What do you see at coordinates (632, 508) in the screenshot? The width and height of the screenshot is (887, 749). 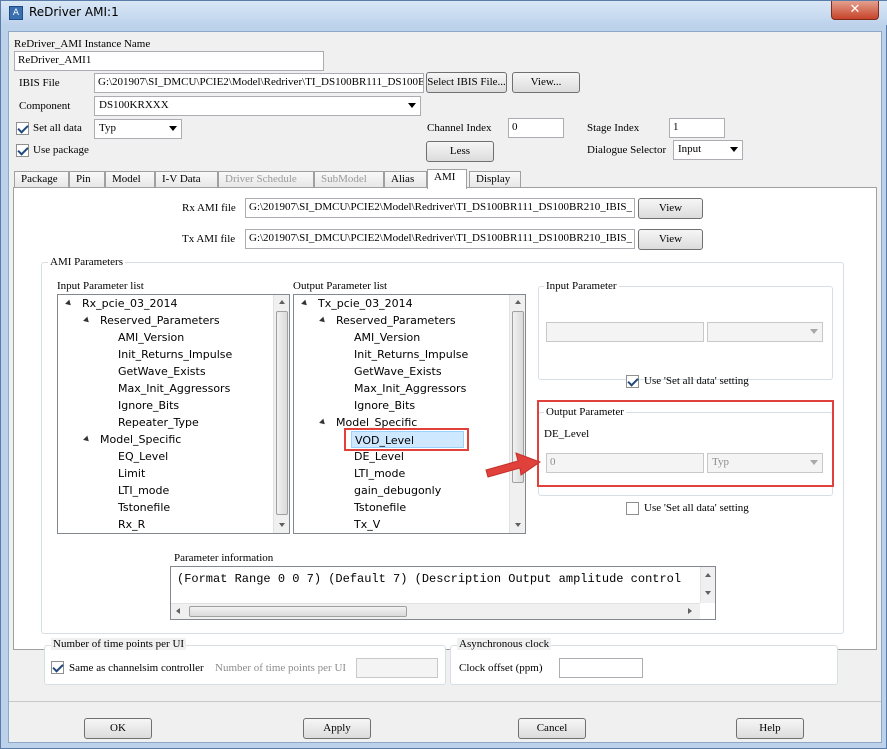 I see `output-use-set-all-checkbox` at bounding box center [632, 508].